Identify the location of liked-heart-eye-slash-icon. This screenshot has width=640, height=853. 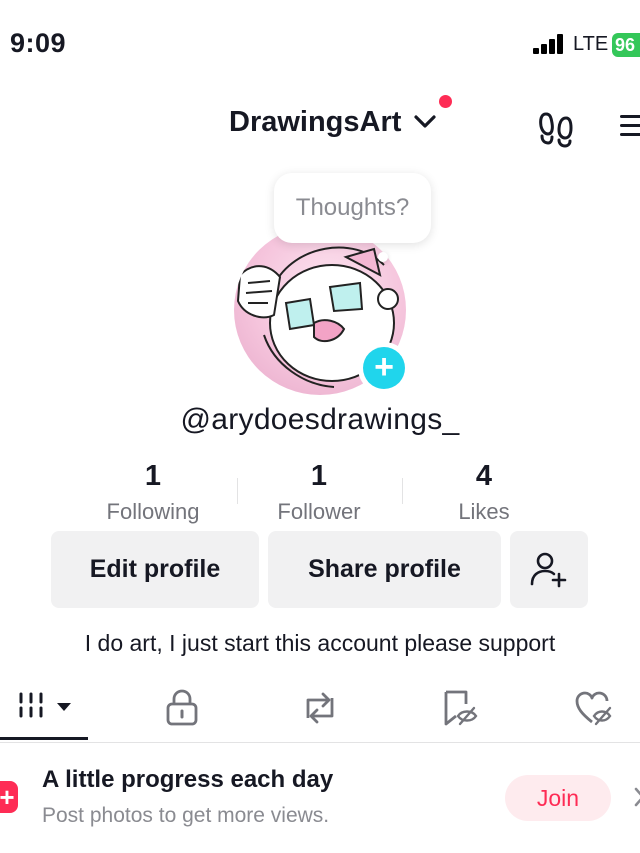
(593, 708).